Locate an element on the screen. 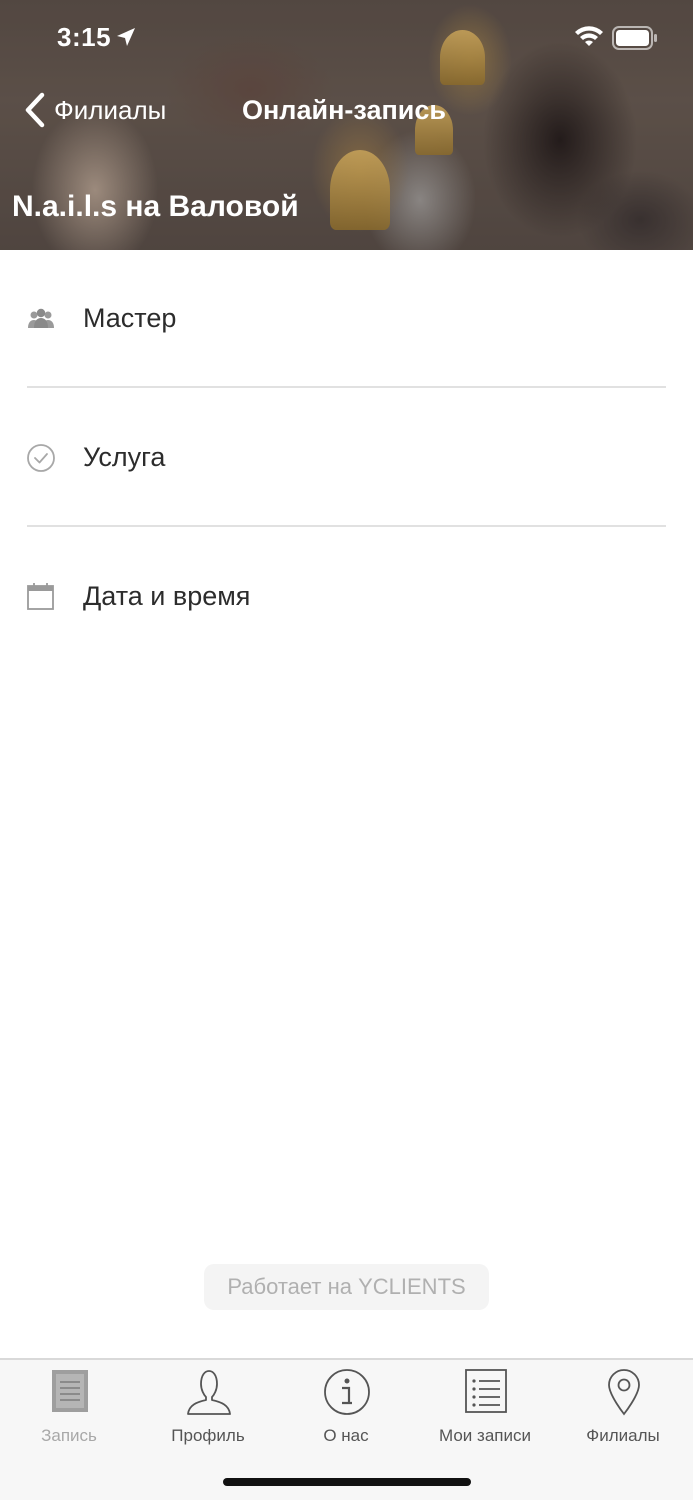 The height and width of the screenshot is (1500, 693). tab-profile: Профиль is located at coordinates (208, 1406).